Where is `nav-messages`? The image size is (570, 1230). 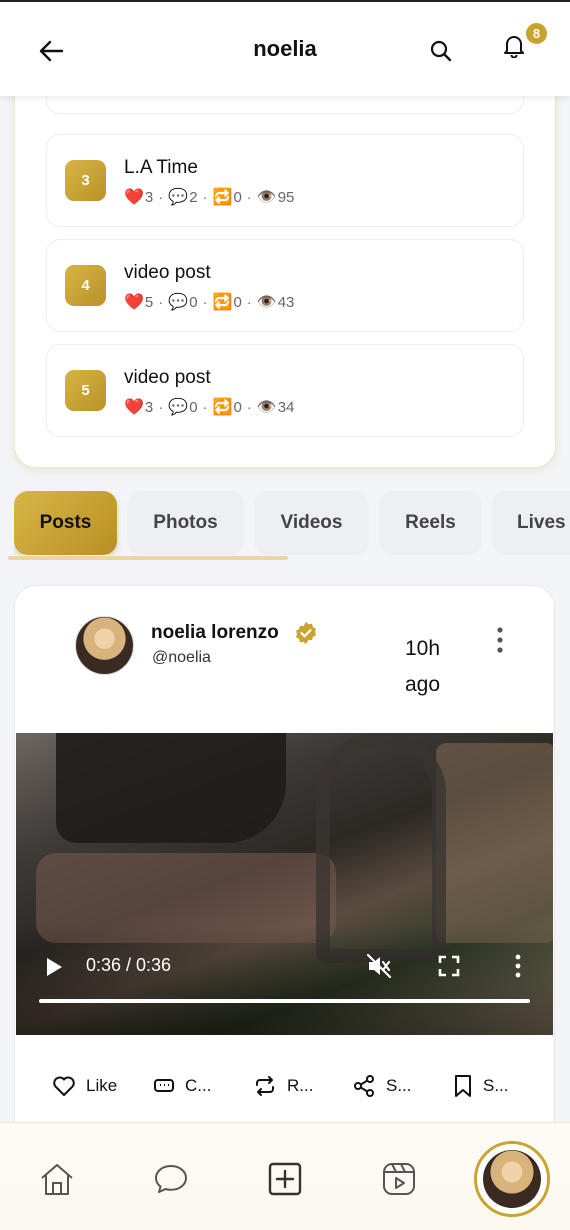 nav-messages is located at coordinates (171, 1179).